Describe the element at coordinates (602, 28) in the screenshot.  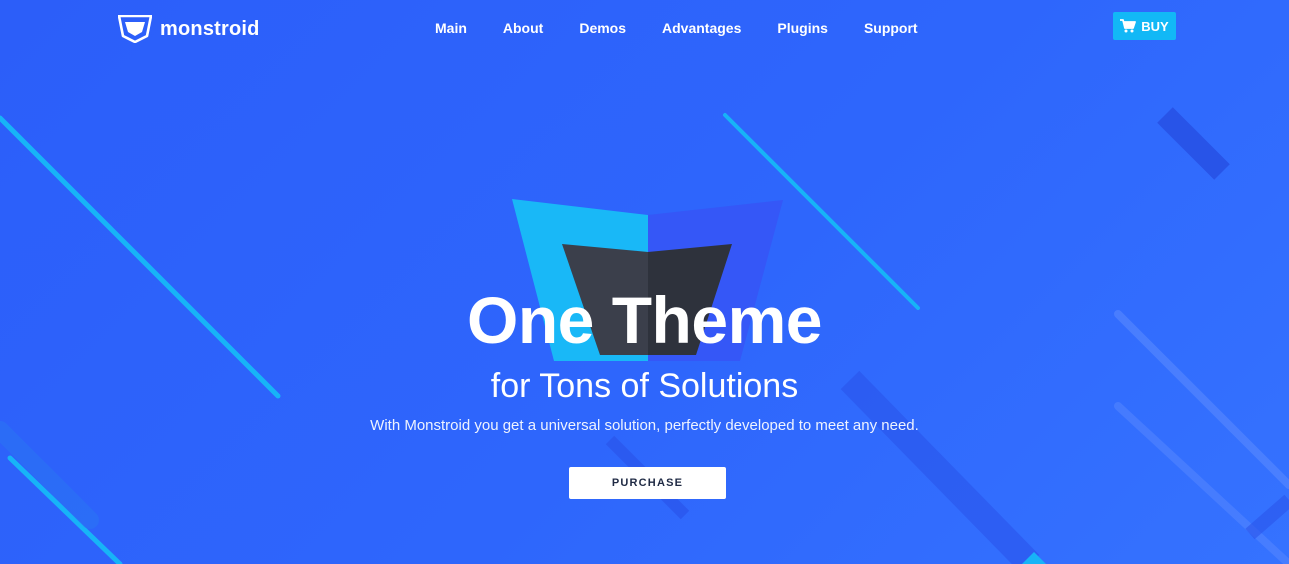
I see `nav-item-demos: Demos` at that location.